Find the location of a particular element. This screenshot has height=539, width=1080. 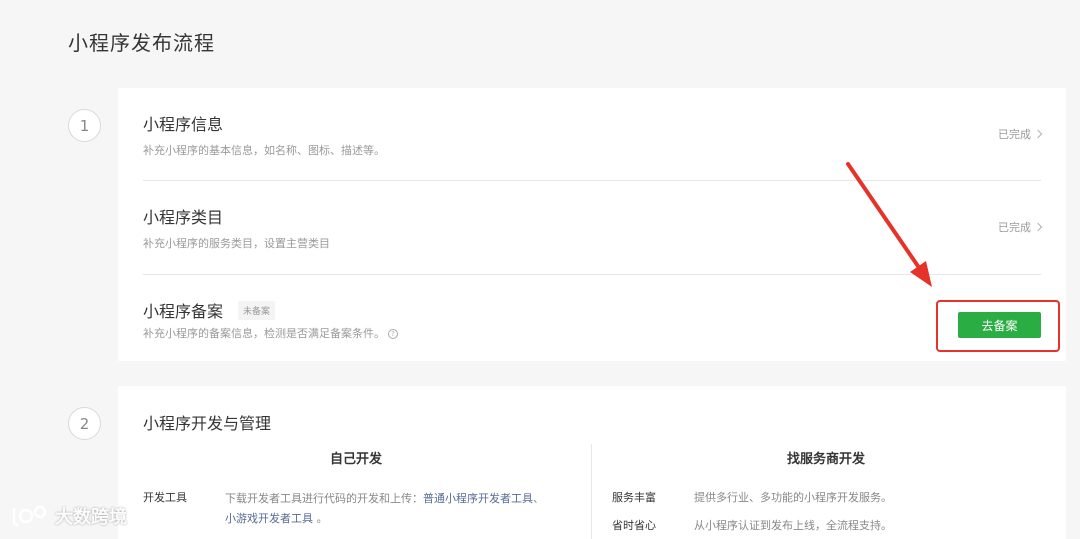

save-time-key: 省时省心 is located at coordinates (634, 525).